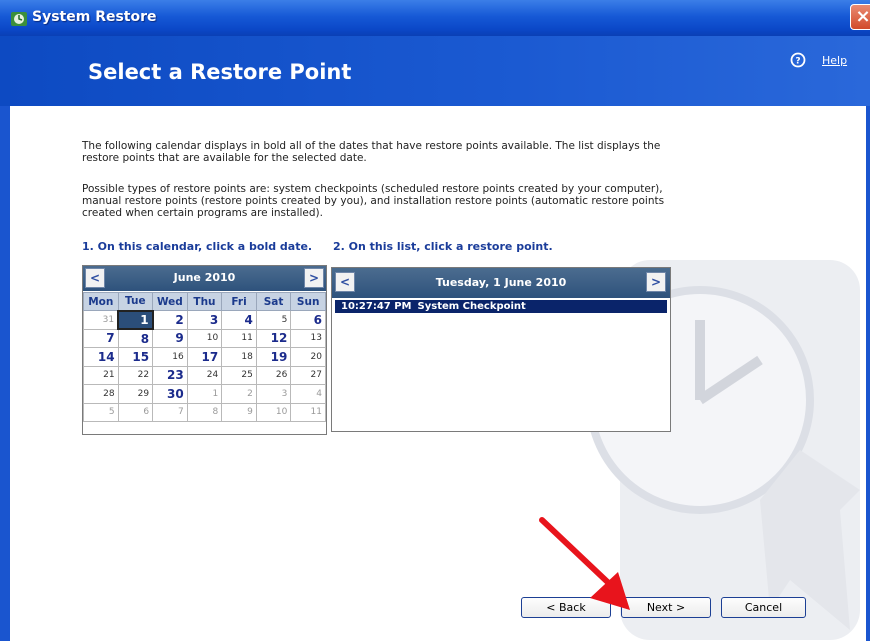 This screenshot has height=641, width=870. What do you see at coordinates (308, 301) in the screenshot?
I see `weekday-header: Sun` at bounding box center [308, 301].